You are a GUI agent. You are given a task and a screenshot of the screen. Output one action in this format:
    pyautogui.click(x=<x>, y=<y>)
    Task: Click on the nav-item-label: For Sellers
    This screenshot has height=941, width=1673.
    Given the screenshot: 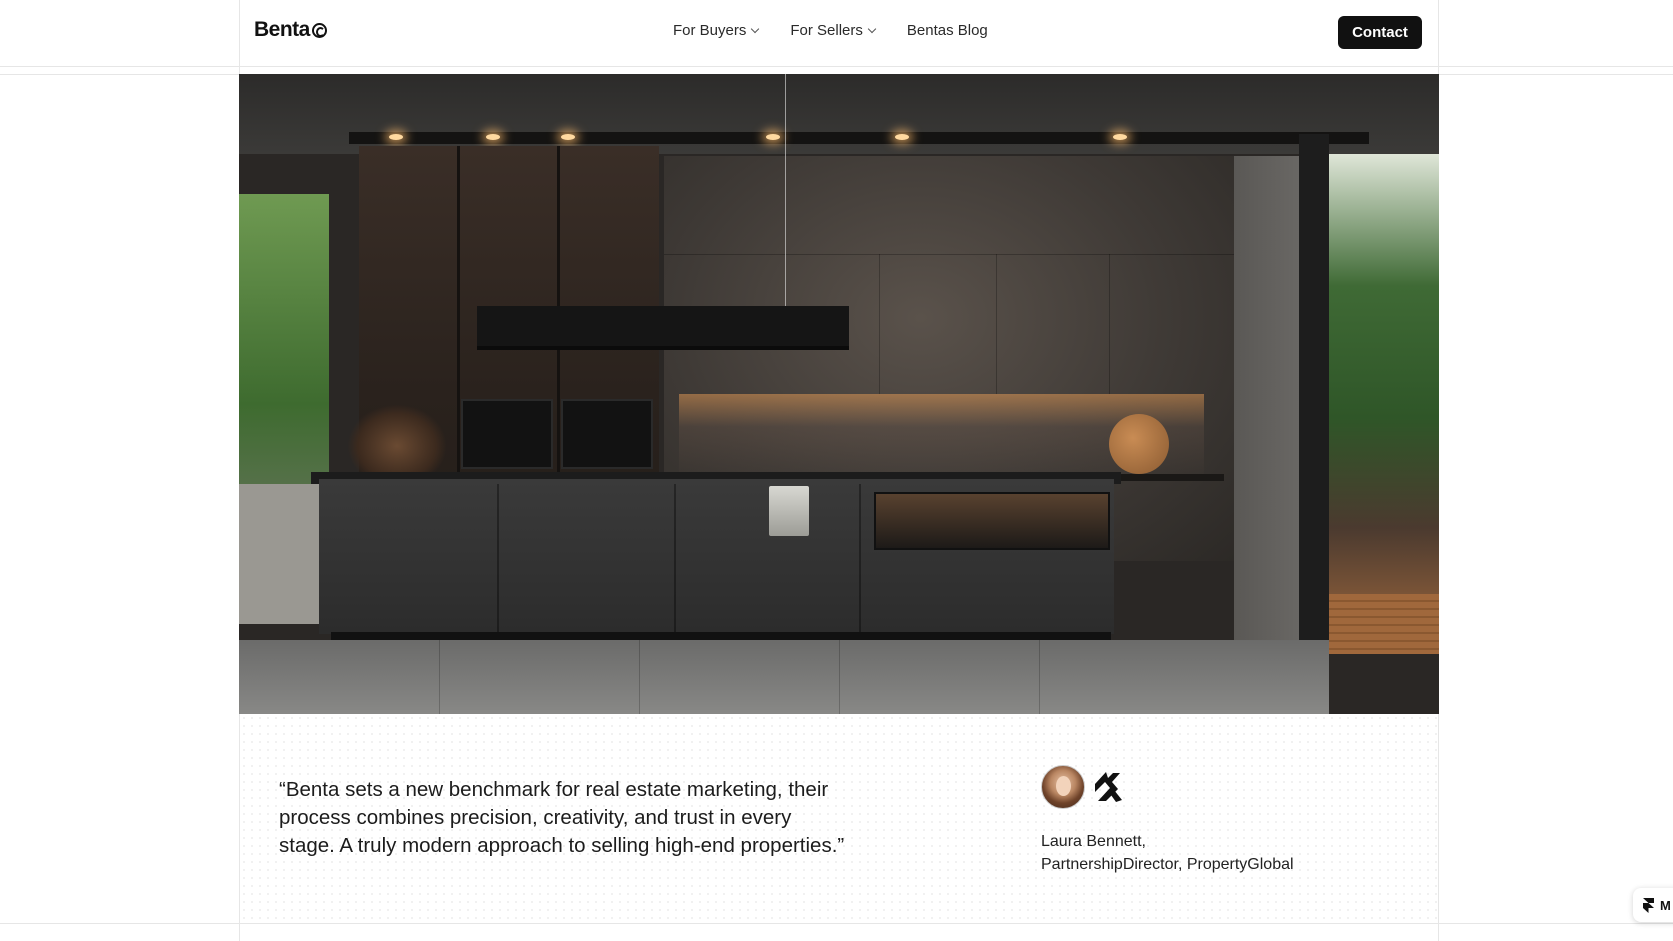 What is the action you would take?
    pyautogui.click(x=826, y=30)
    